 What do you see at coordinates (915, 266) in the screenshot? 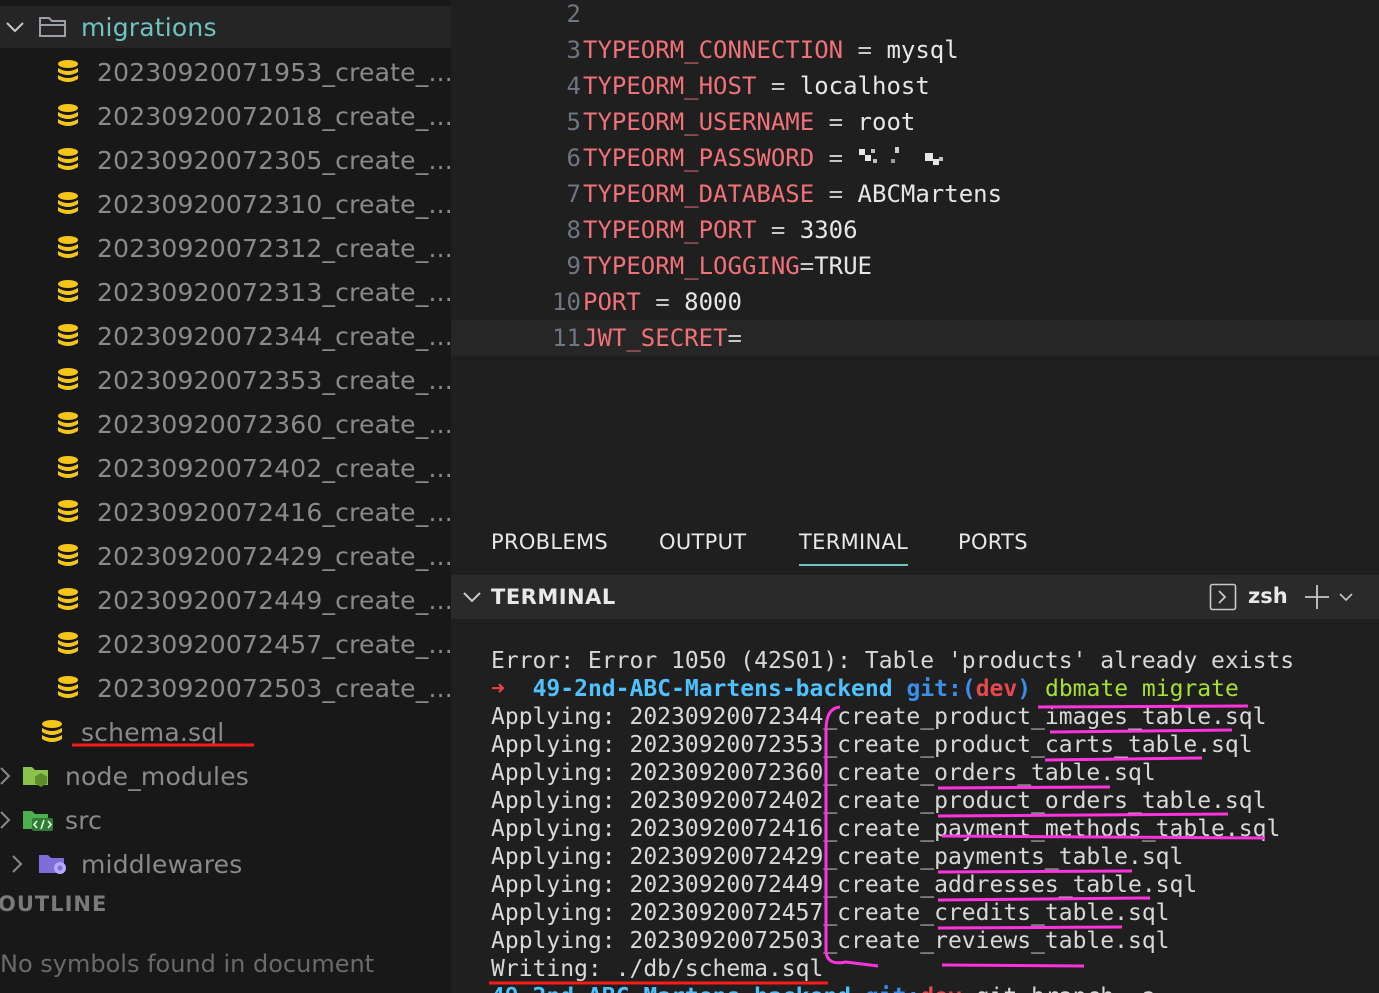
I see `code-line: 9 TYPEORM_LOGGING=TRUE` at bounding box center [915, 266].